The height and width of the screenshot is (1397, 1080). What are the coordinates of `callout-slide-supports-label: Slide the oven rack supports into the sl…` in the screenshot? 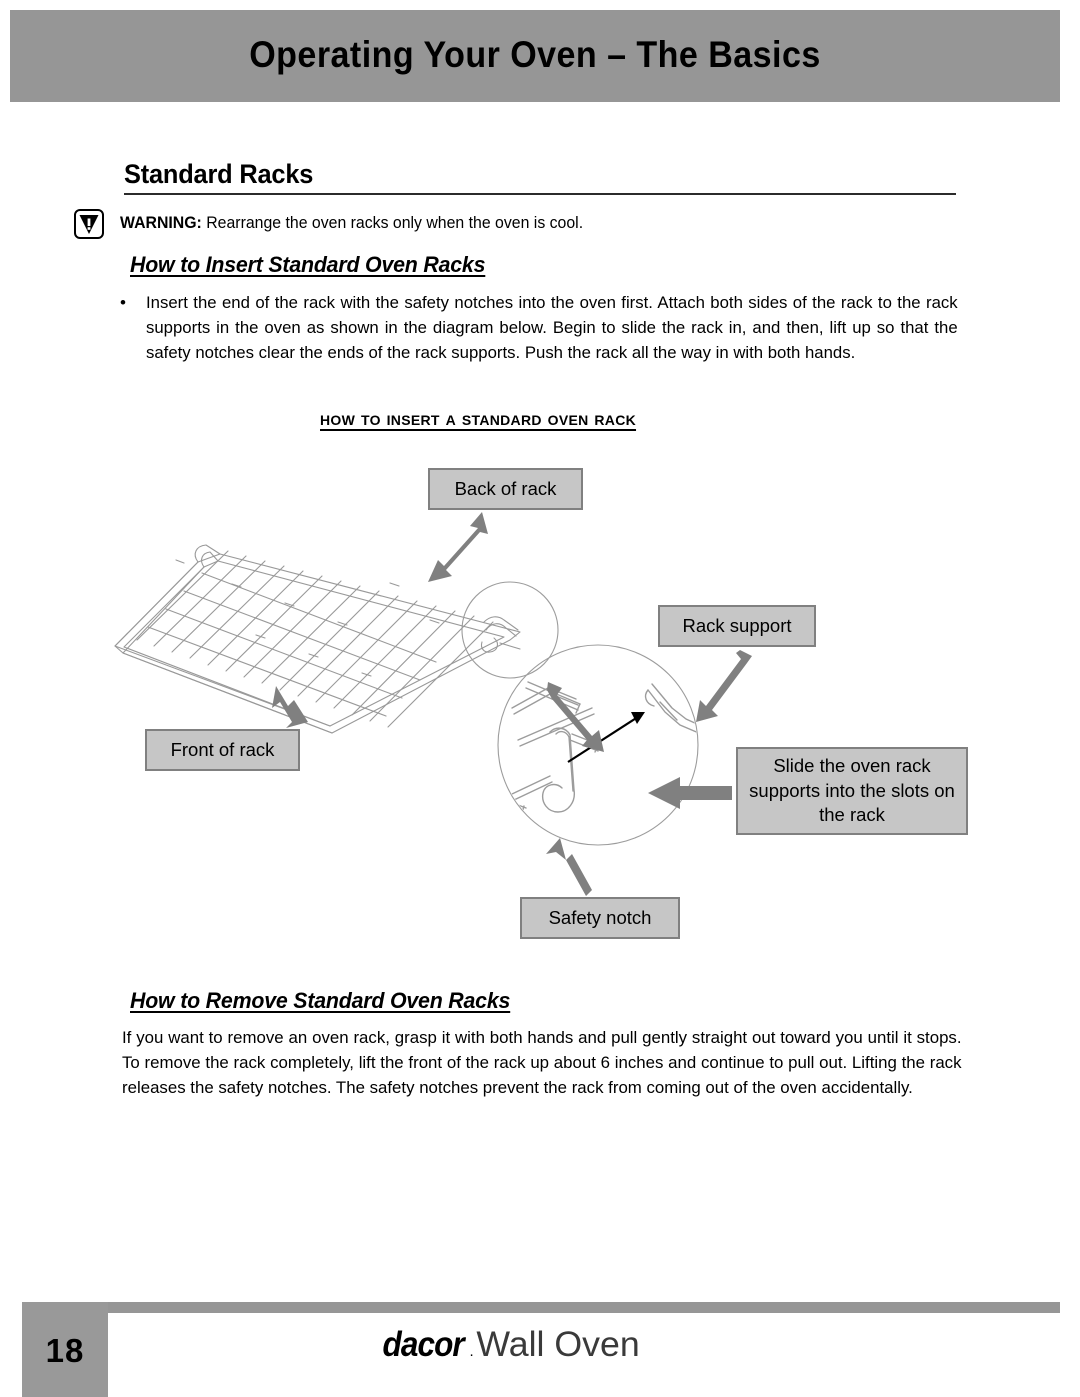 It's located at (852, 790).